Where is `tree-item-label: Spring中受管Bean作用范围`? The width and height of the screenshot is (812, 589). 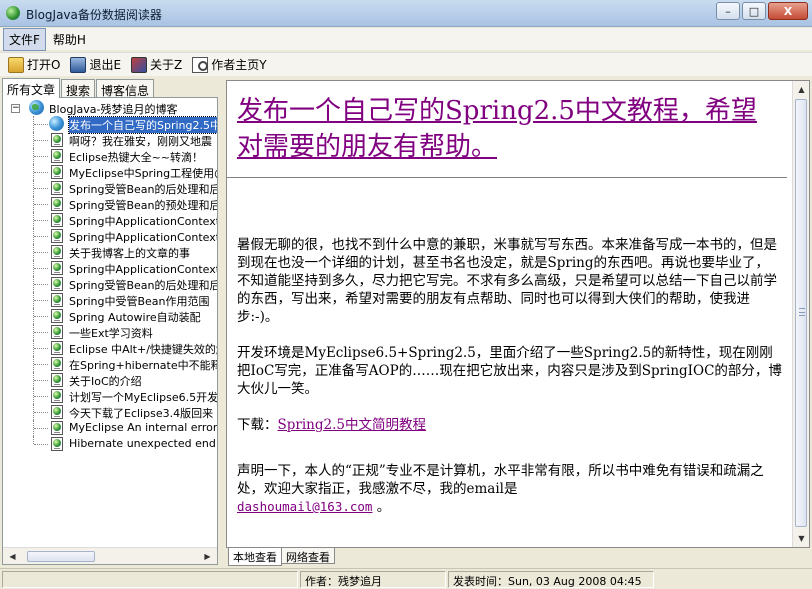 tree-item-label: Spring中受管Bean作用范围 is located at coordinates (139, 301).